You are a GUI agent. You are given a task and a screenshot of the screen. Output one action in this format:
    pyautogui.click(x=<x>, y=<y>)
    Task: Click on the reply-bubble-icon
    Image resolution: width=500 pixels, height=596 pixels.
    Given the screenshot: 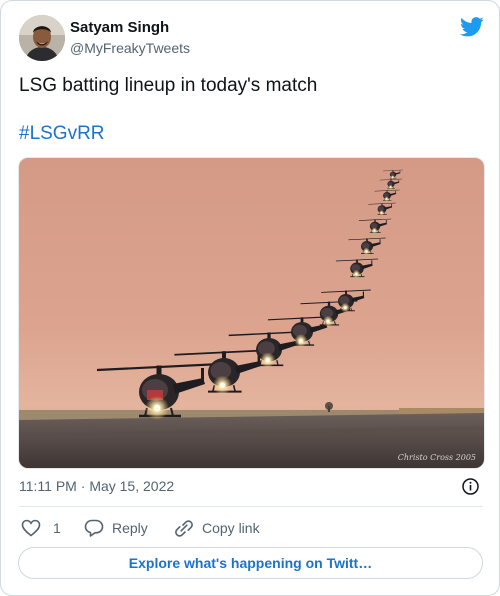 What is the action you would take?
    pyautogui.click(x=94, y=528)
    